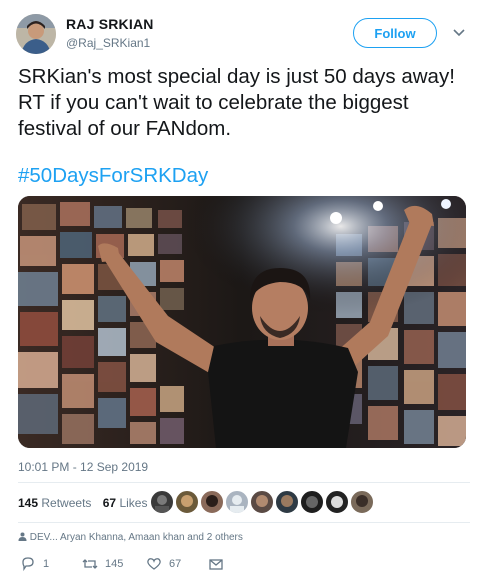 This screenshot has height=586, width=488. Describe the element at coordinates (154, 564) in the screenshot. I see `heart-icon` at that location.